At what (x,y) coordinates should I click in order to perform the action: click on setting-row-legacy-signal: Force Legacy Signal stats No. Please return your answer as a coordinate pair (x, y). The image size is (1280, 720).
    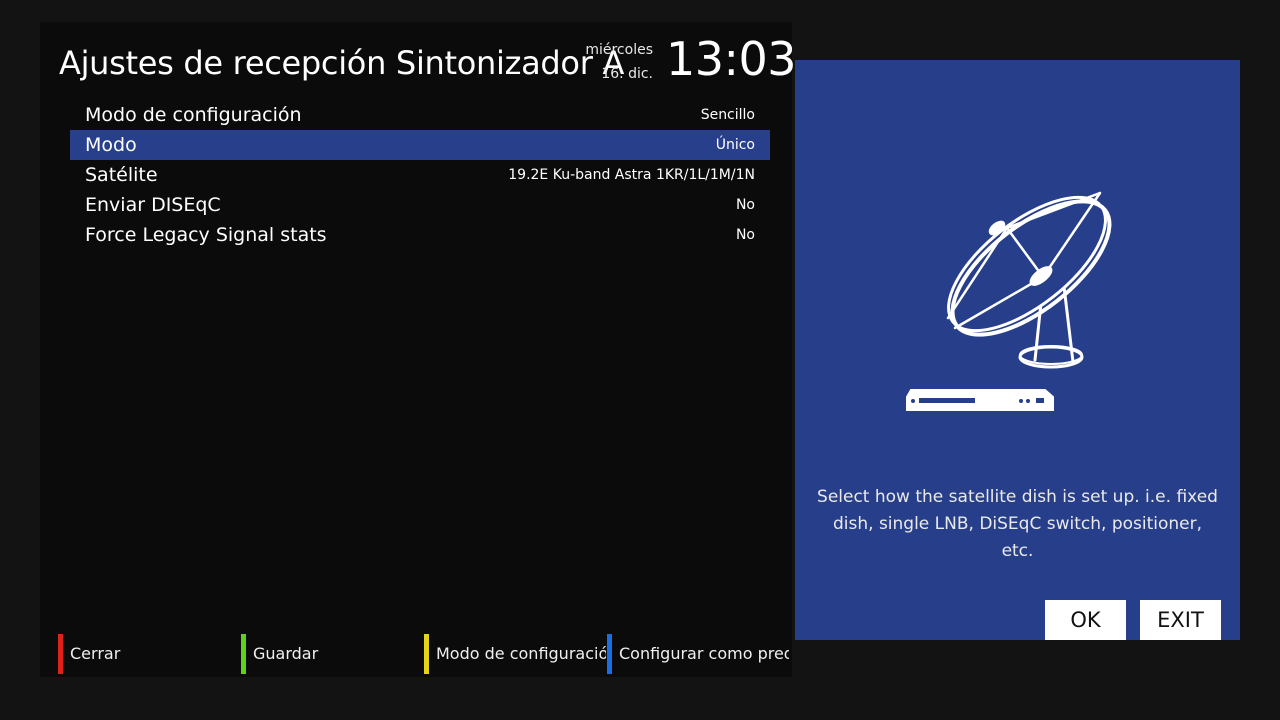
    Looking at the image, I should click on (420, 235).